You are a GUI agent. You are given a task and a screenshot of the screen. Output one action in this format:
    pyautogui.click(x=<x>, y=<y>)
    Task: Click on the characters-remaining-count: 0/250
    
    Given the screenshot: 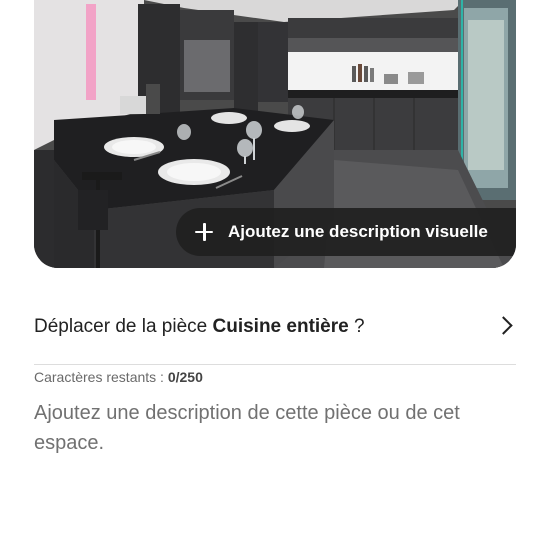 What is the action you would take?
    pyautogui.click(x=185, y=377)
    